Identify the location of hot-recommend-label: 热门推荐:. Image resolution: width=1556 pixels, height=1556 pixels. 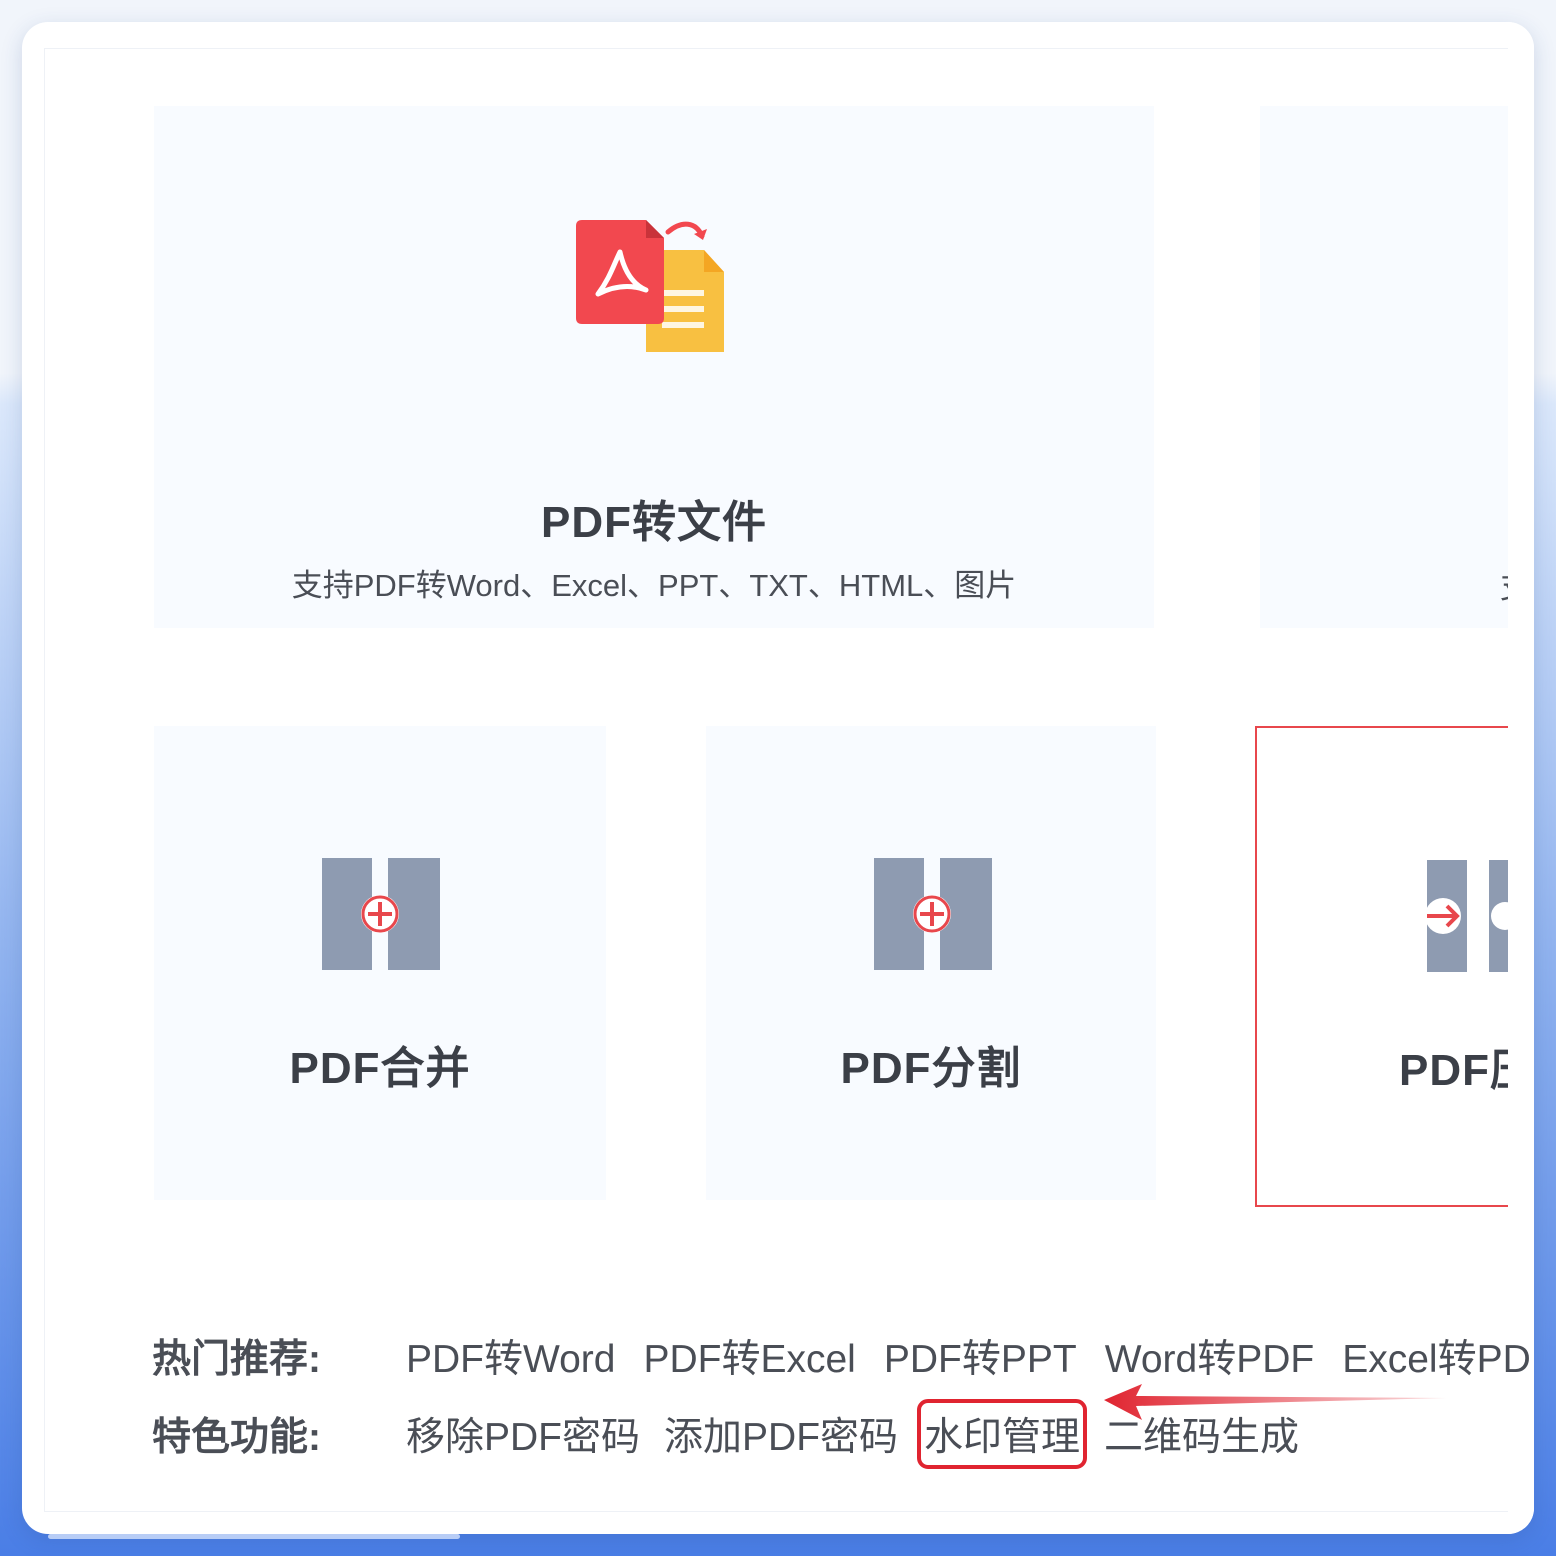
(236, 1359).